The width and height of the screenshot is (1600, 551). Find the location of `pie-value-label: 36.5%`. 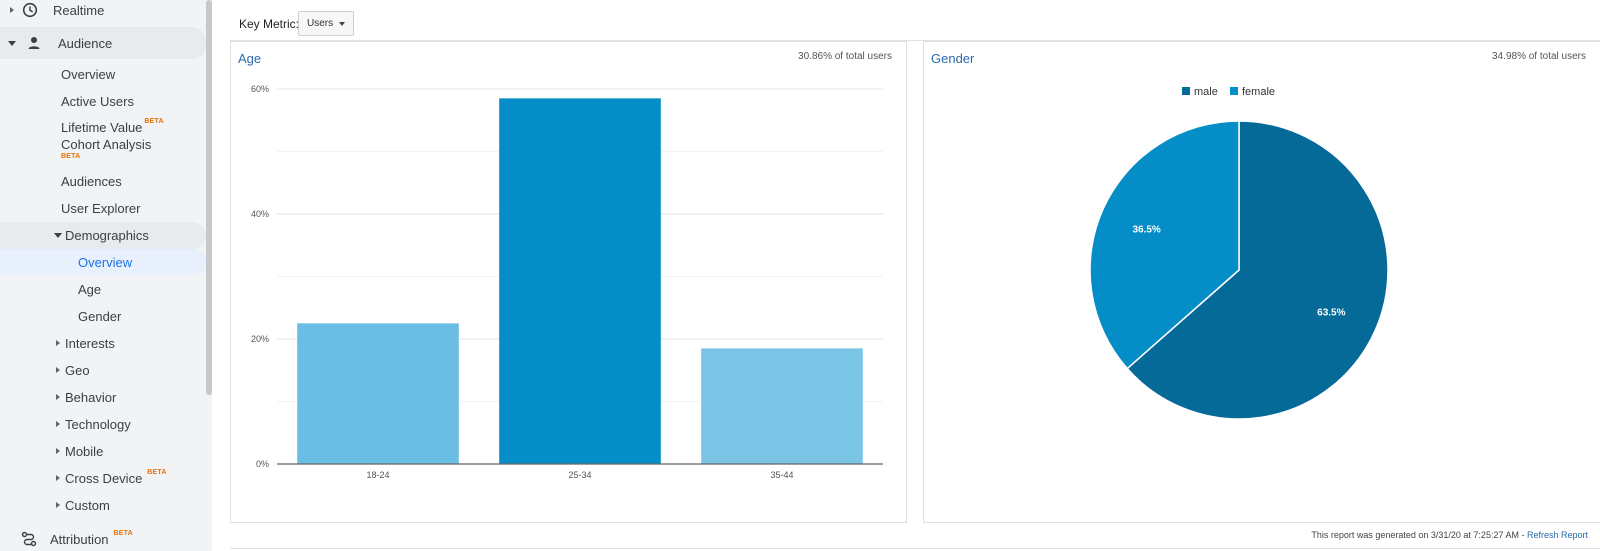

pie-value-label: 36.5% is located at coordinates (1146, 229).